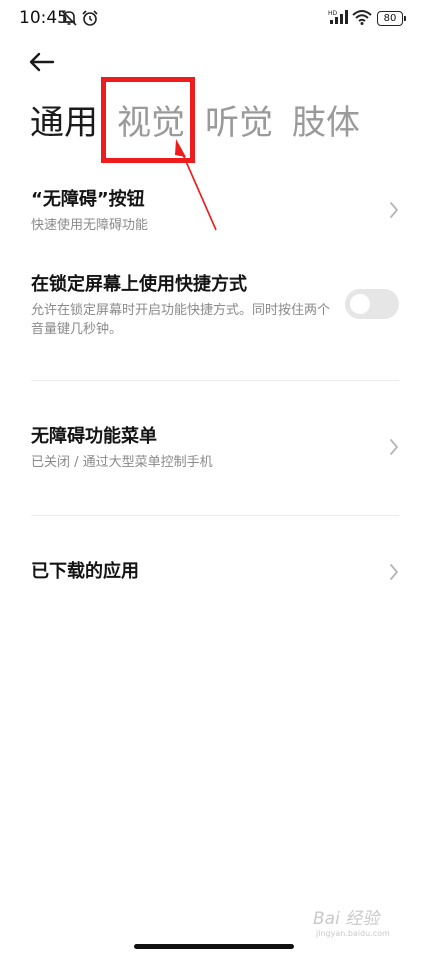 The height and width of the screenshot is (956, 431). Describe the element at coordinates (216, 572) in the screenshot. I see `setting-downloaded-apps: 已下载的应用` at that location.